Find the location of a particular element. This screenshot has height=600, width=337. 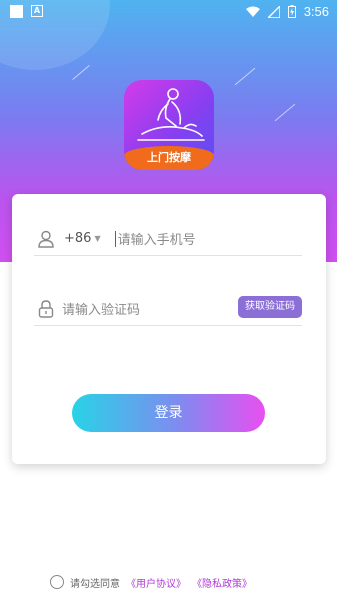

text-cursor is located at coordinates (115, 238).